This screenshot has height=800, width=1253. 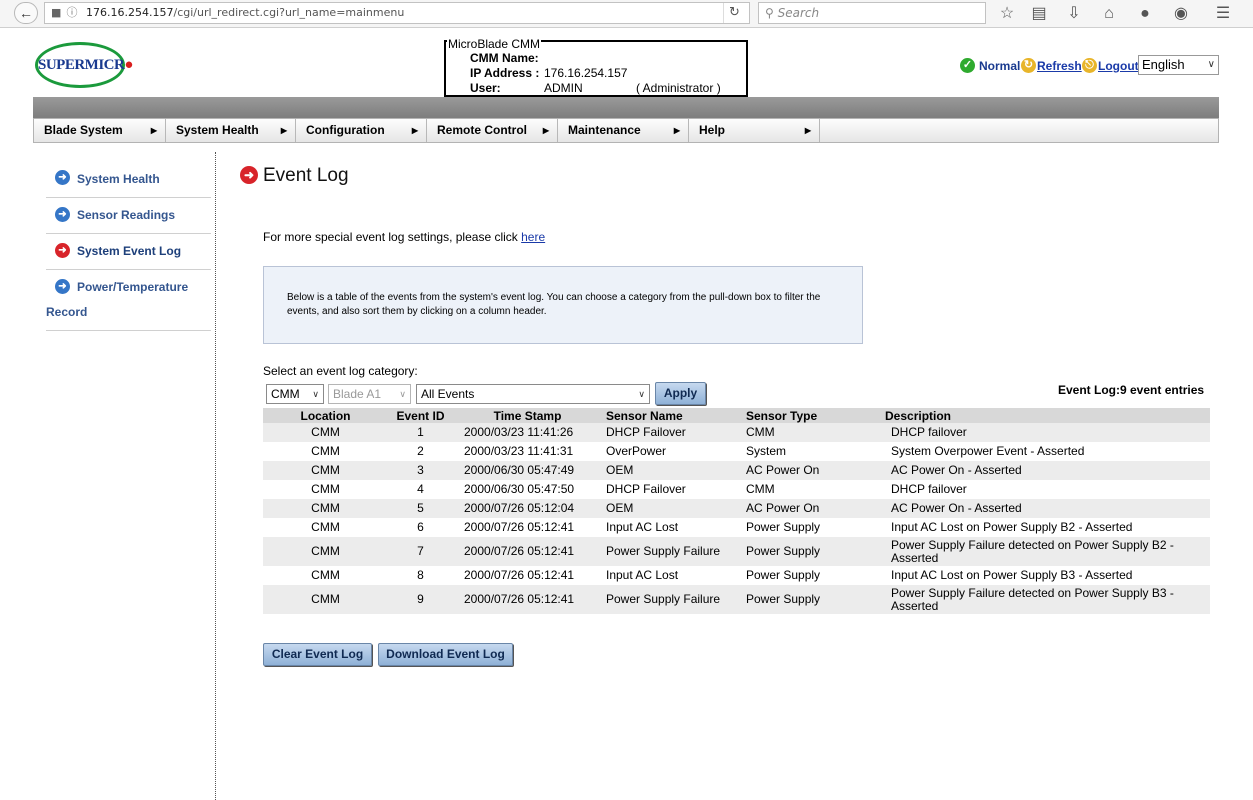 I want to click on column-header-time-stamp: Time Stamp, so click(x=527, y=415).